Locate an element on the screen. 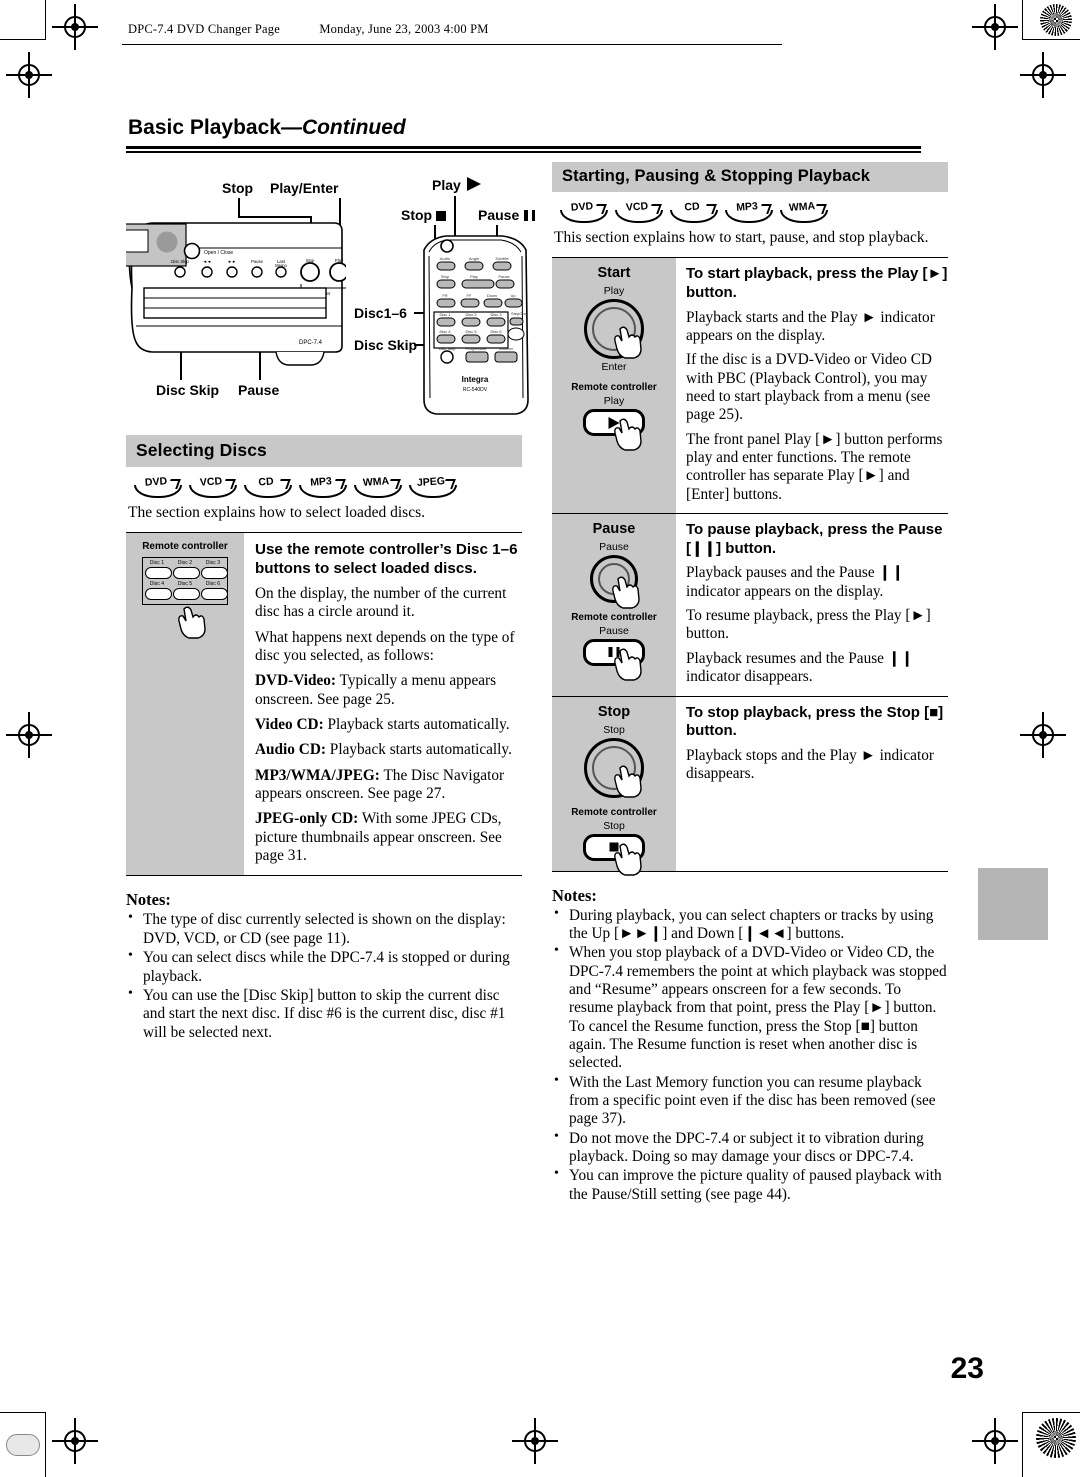 This screenshot has height=1477, width=1080. stop-row-label: Stop is located at coordinates (614, 711).